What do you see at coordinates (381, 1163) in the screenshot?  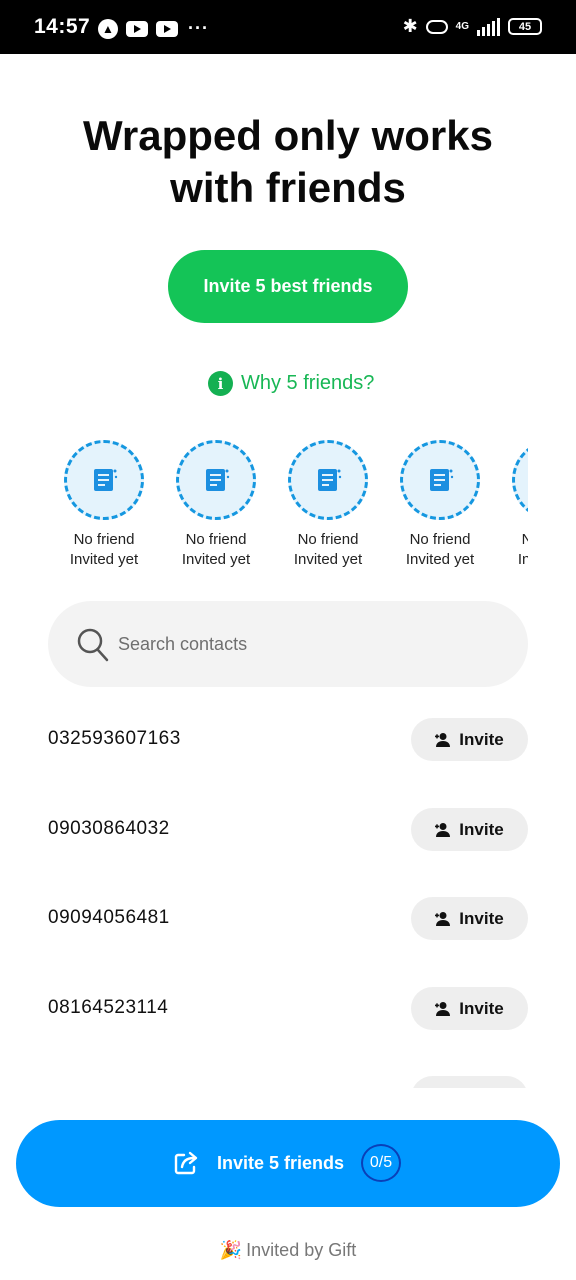 I see `invite-progress-badge: 0/5` at bounding box center [381, 1163].